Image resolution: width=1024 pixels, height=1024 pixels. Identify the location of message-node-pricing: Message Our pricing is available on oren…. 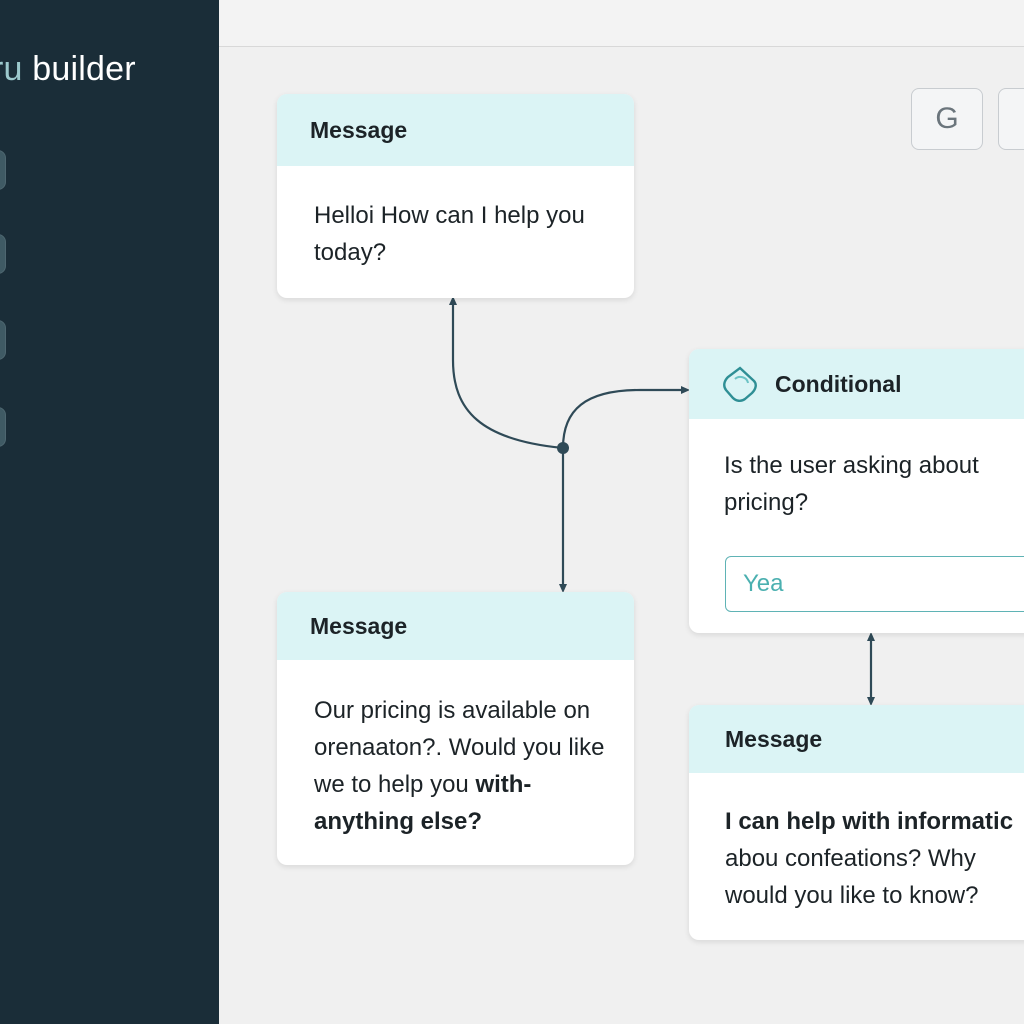
(455, 728).